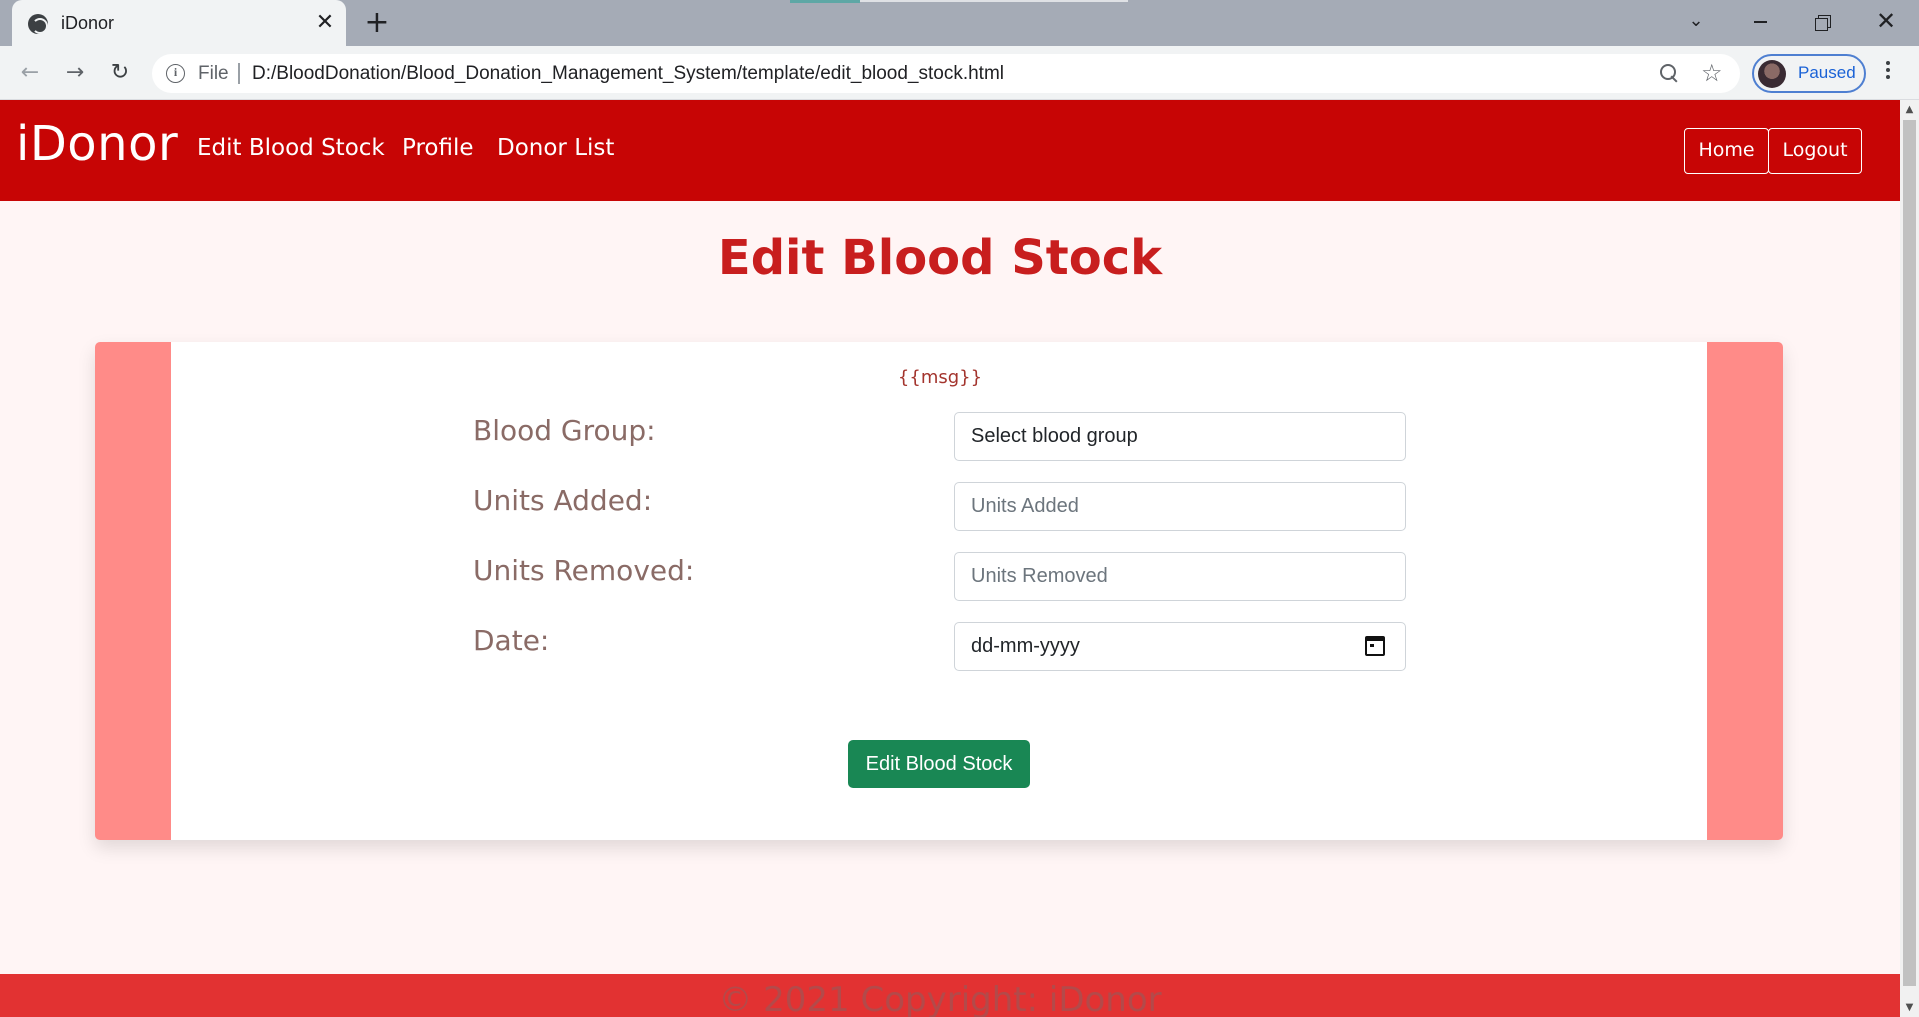  What do you see at coordinates (1180, 646) in the screenshot?
I see `date-input: dd-mm-yyyy` at bounding box center [1180, 646].